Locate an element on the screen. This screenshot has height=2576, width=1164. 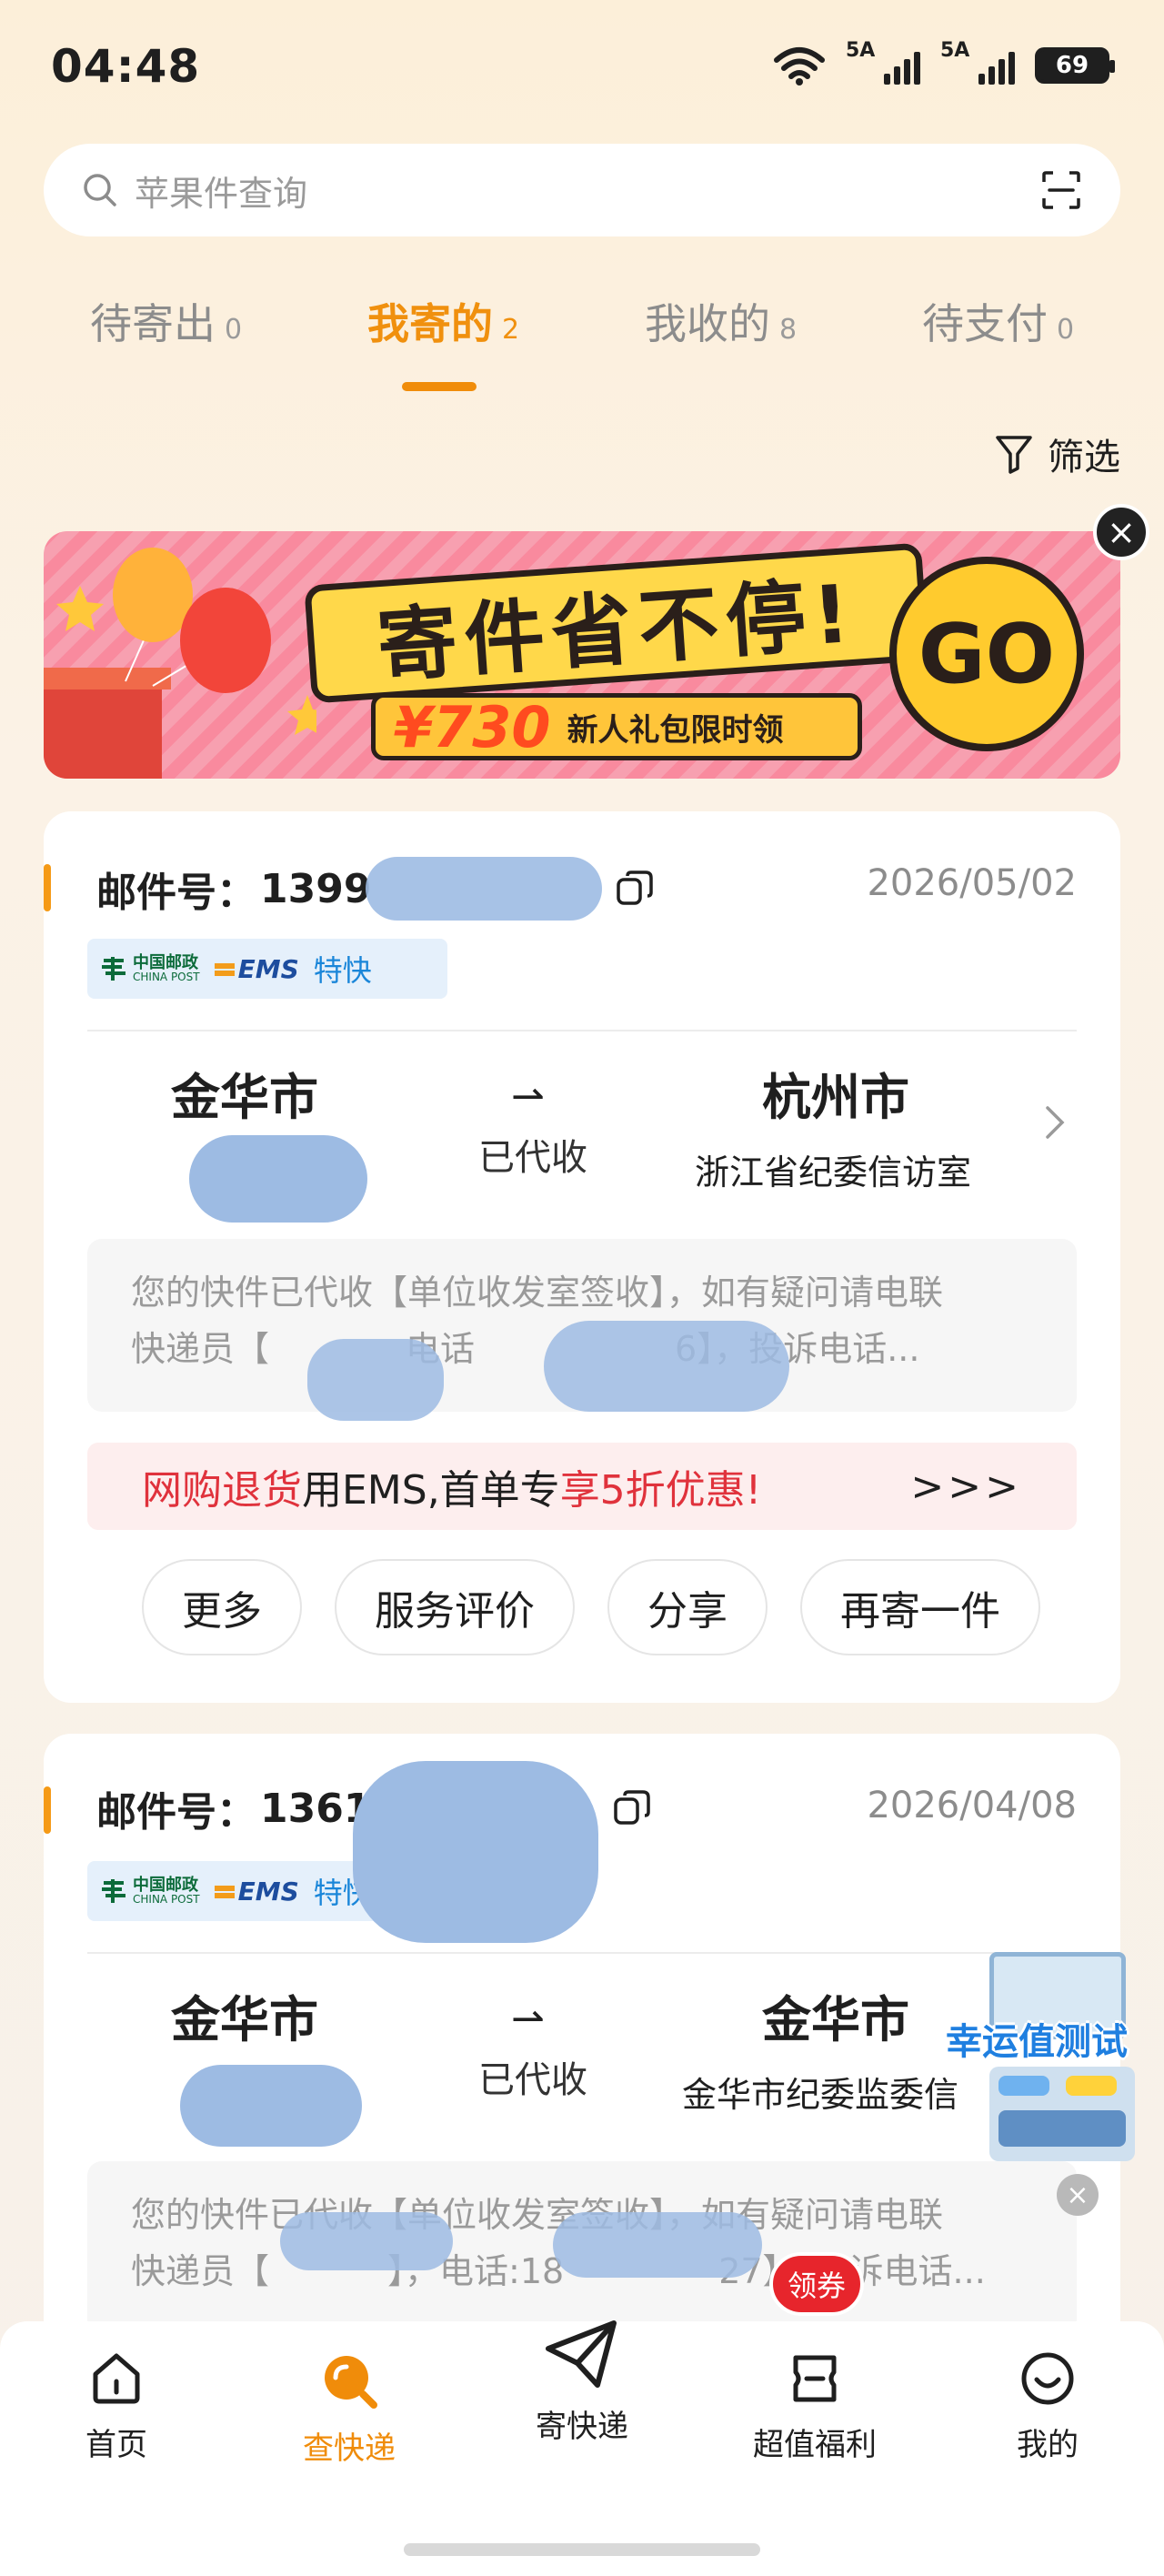
destination-city: 金华市 is located at coordinates (836, 2019).